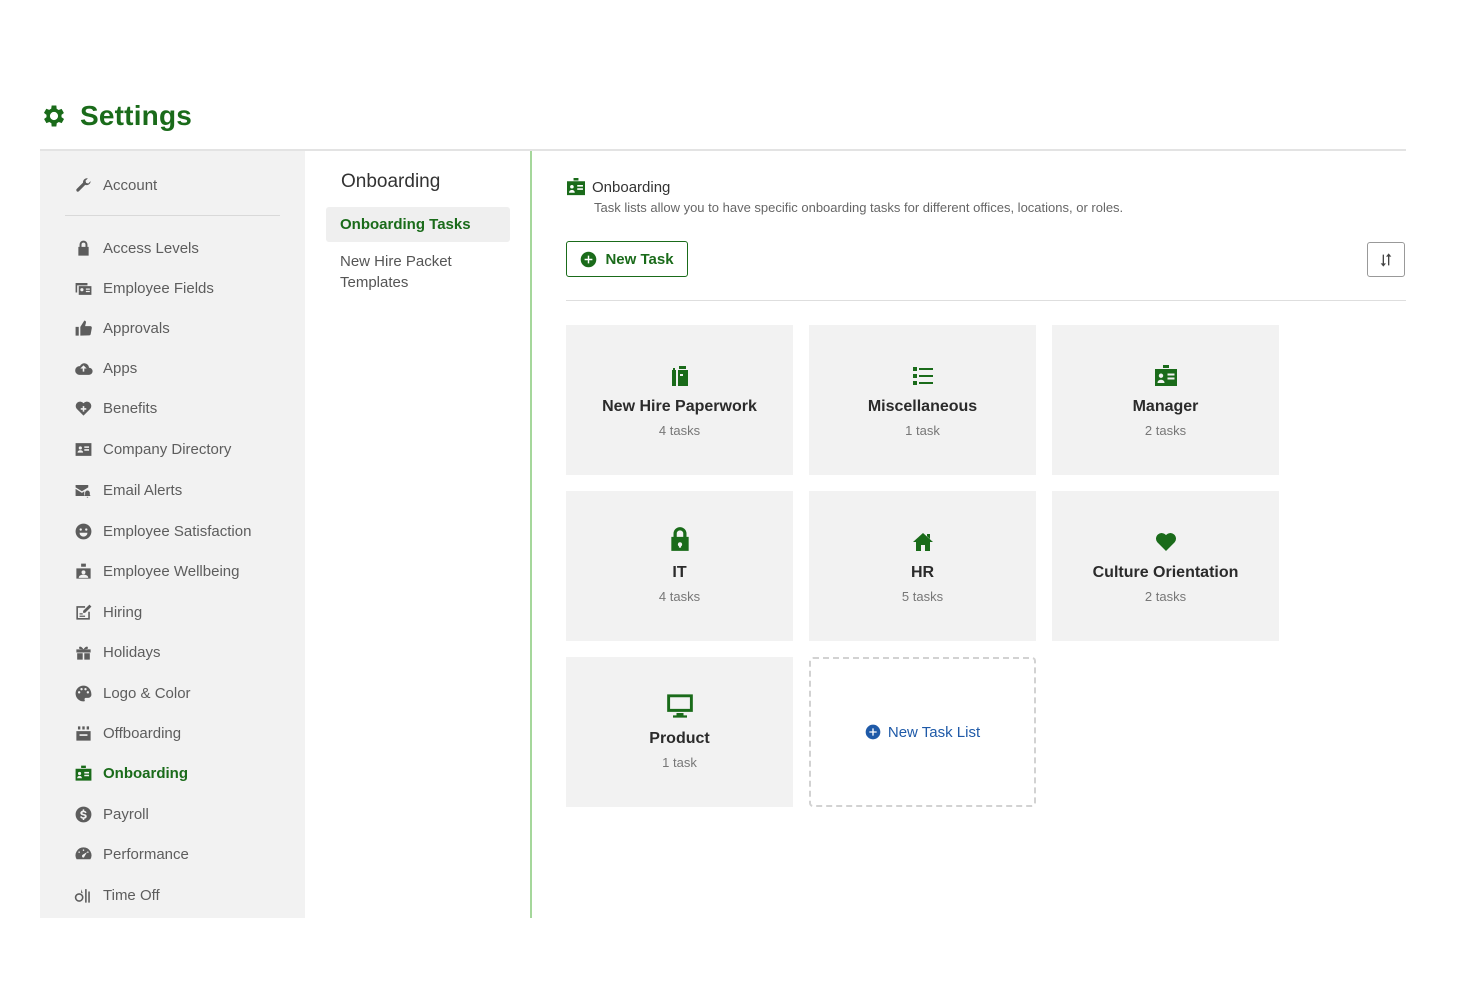 The width and height of the screenshot is (1480, 987). I want to click on task-list-card-manager: Manager 2 tasks, so click(1165, 400).